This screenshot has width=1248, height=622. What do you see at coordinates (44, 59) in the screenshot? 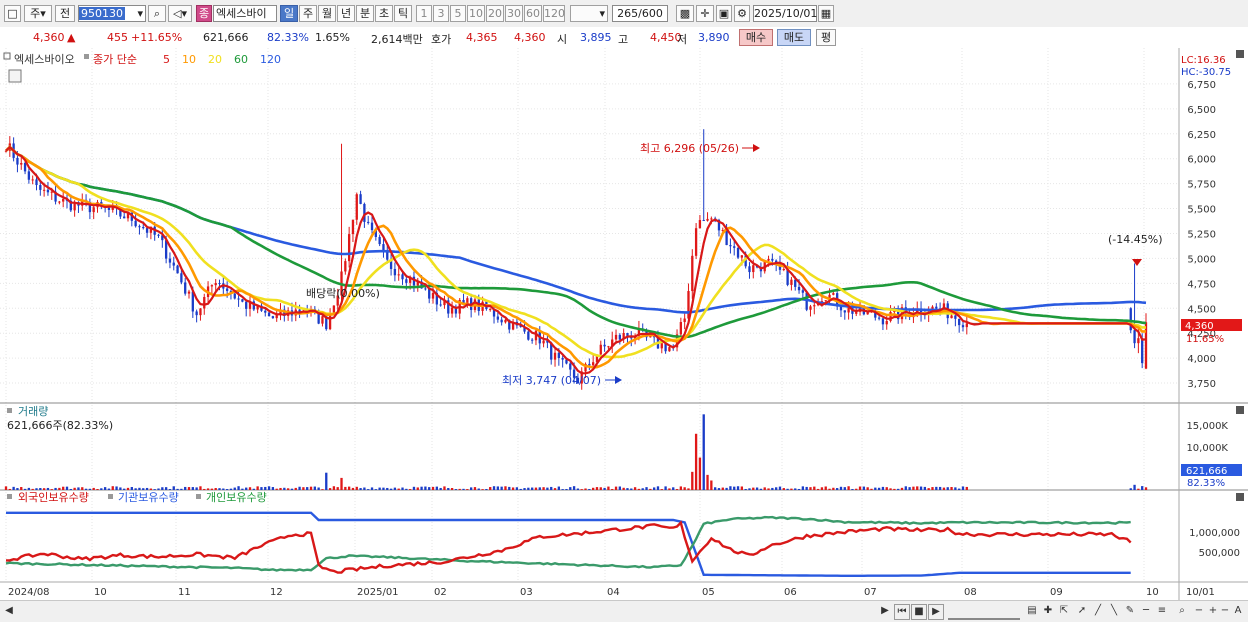
I see `stock-name-label: 엑세스바이오` at bounding box center [44, 59].